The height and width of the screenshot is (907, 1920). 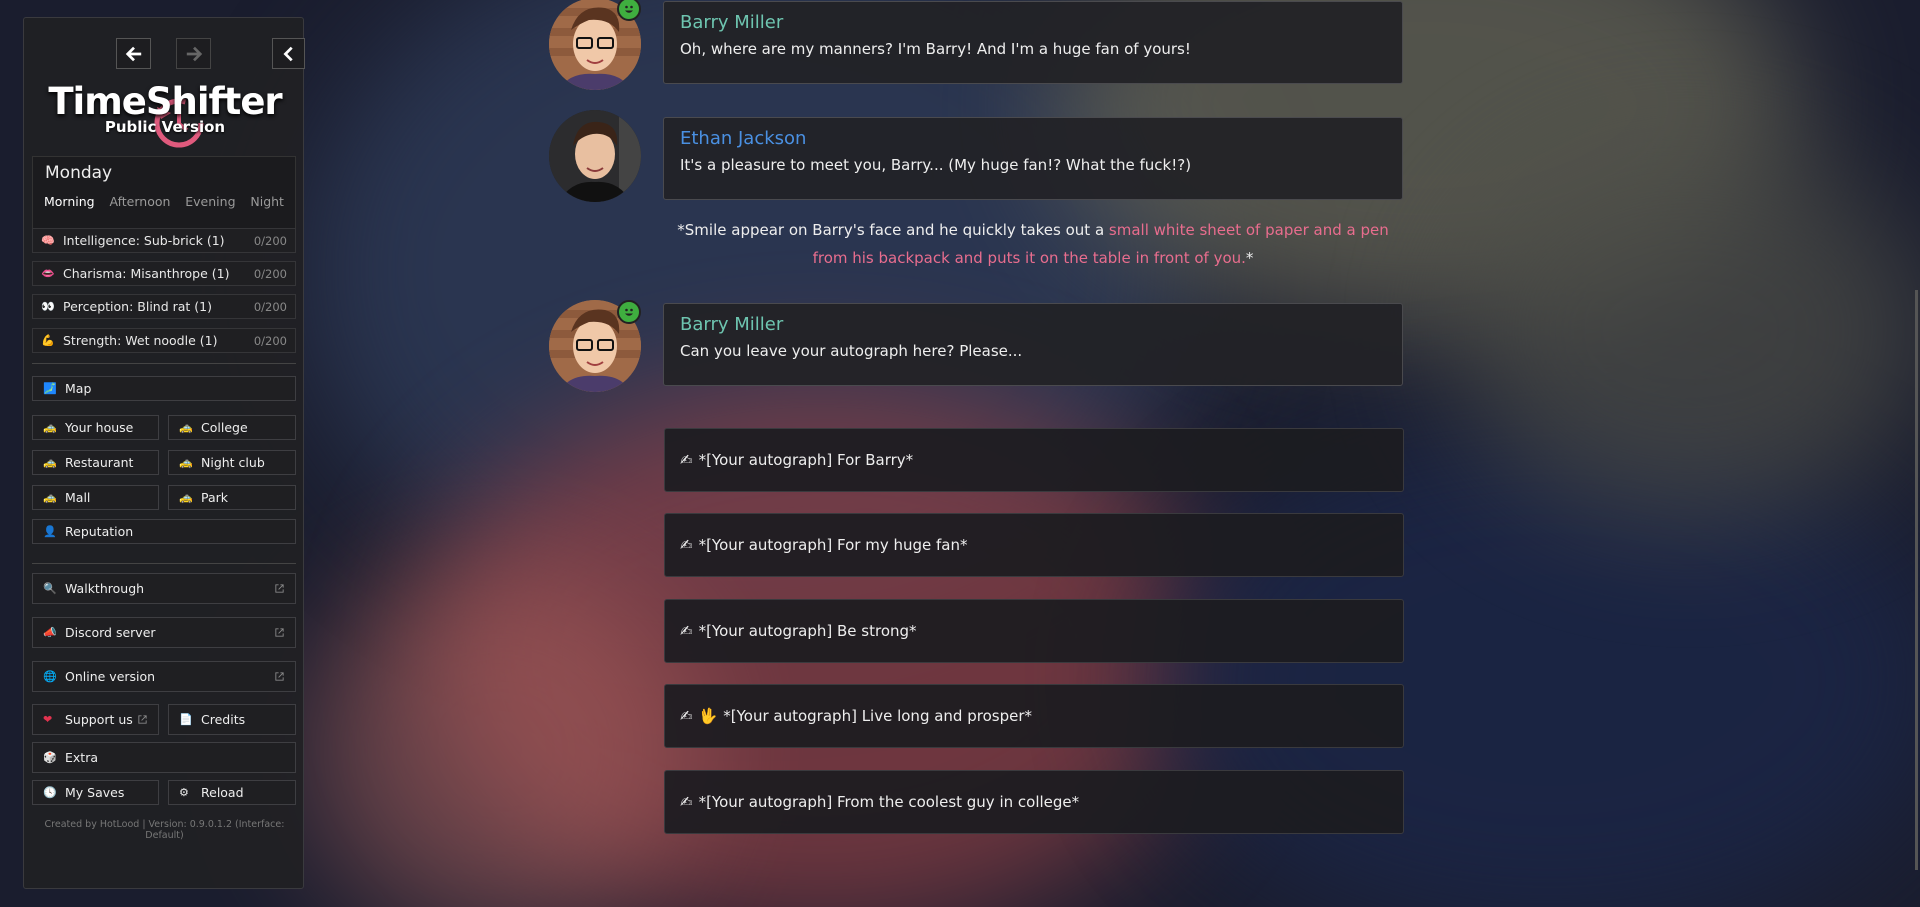 I want to click on back-button, so click(x=133, y=53).